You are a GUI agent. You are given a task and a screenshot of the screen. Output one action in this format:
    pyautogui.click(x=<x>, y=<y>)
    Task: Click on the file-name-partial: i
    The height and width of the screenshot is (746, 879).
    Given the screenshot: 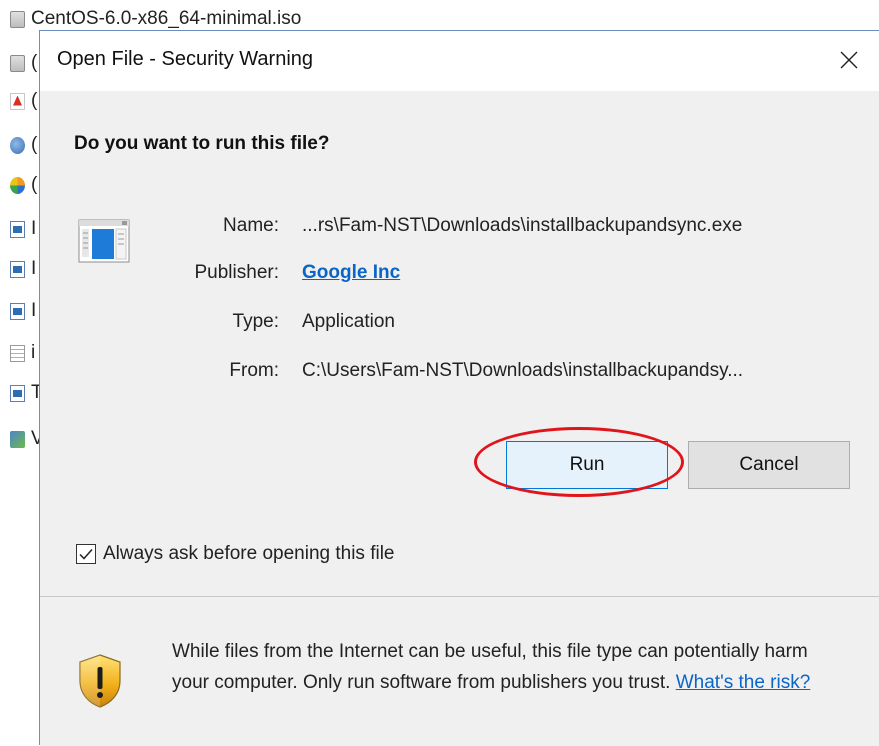 What is the action you would take?
    pyautogui.click(x=33, y=352)
    